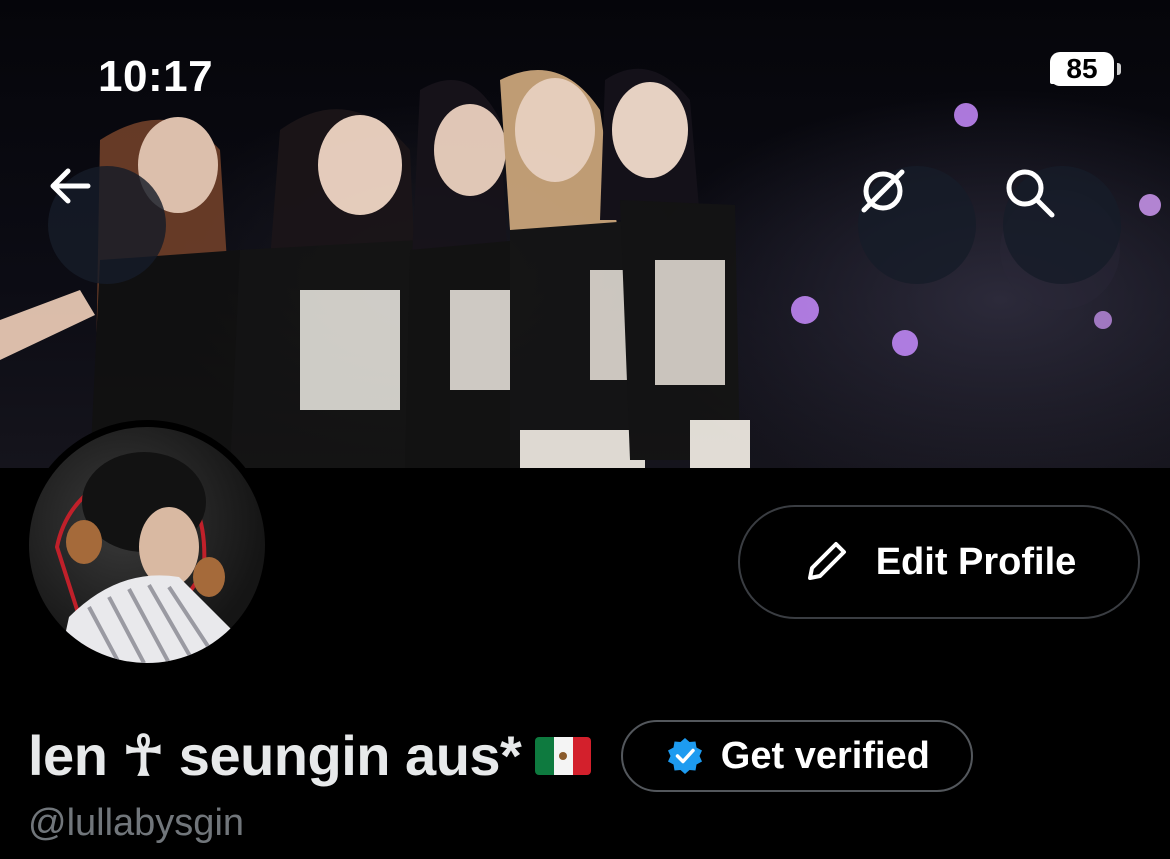  I want to click on search-button, so click(1062, 225).